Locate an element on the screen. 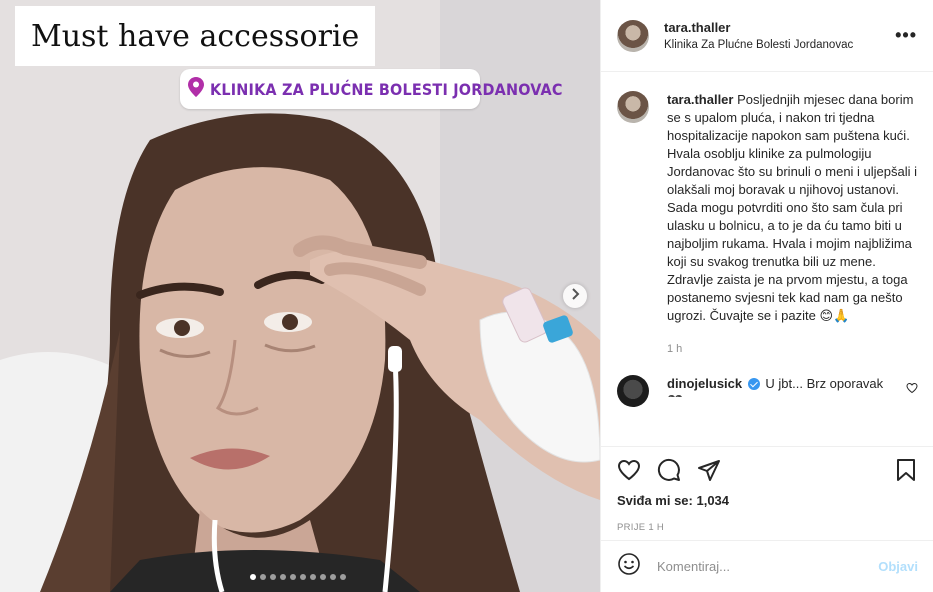 This screenshot has height=592, width=933. more-options-icon: ••• is located at coordinates (906, 35).